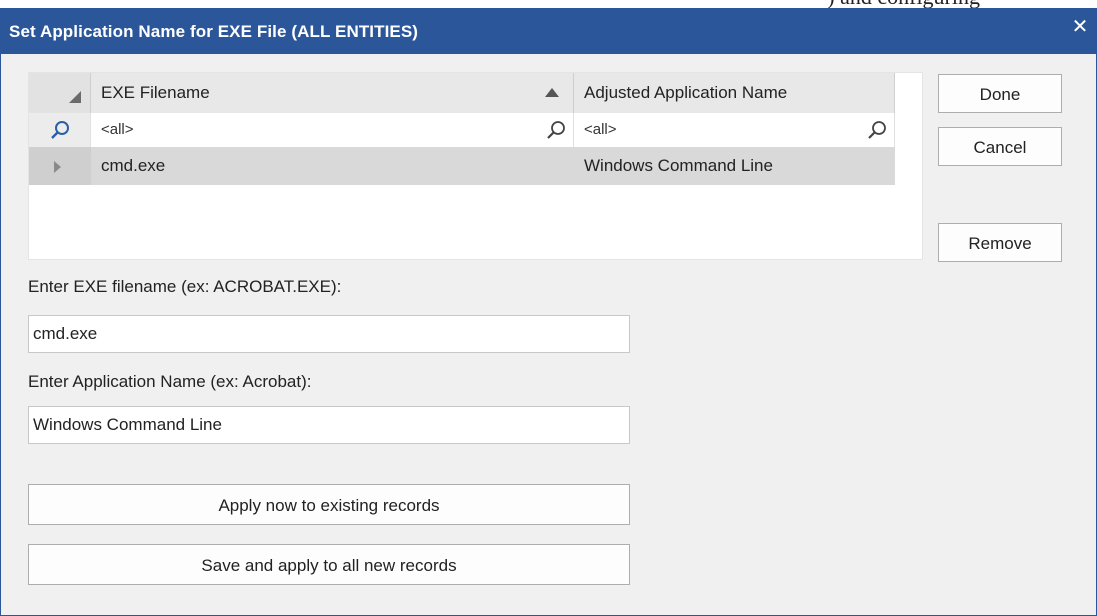 This screenshot has height=616, width=1097. I want to click on application-name-field, so click(329, 425).